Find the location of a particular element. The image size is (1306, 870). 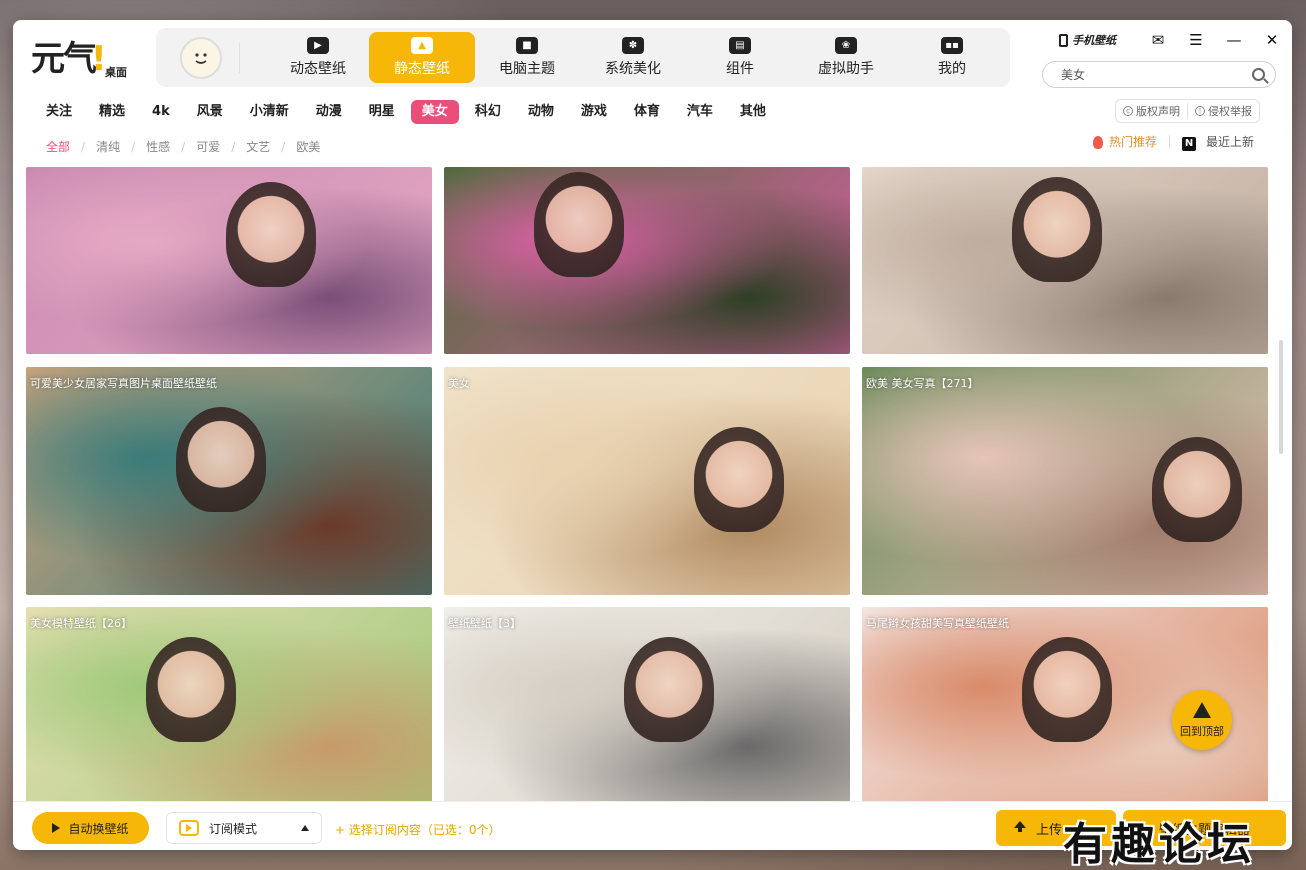

nav-item-static-wallpaper: ▲ 静态壁纸 is located at coordinates (422, 57).